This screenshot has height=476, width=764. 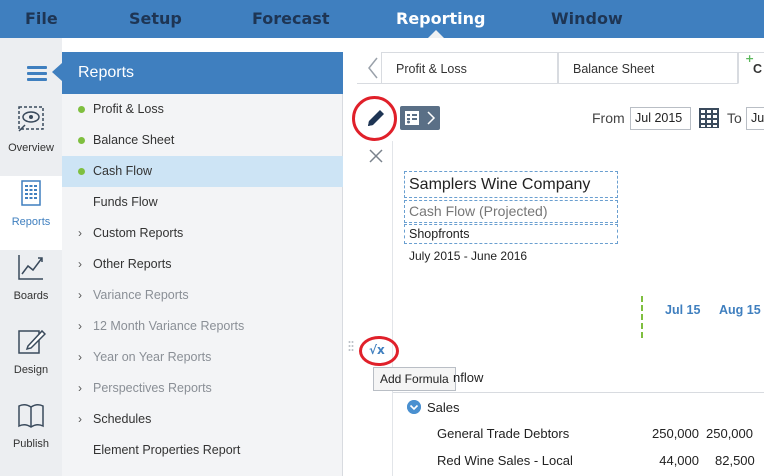 What do you see at coordinates (376, 118) in the screenshot?
I see `edit-pencil-icon` at bounding box center [376, 118].